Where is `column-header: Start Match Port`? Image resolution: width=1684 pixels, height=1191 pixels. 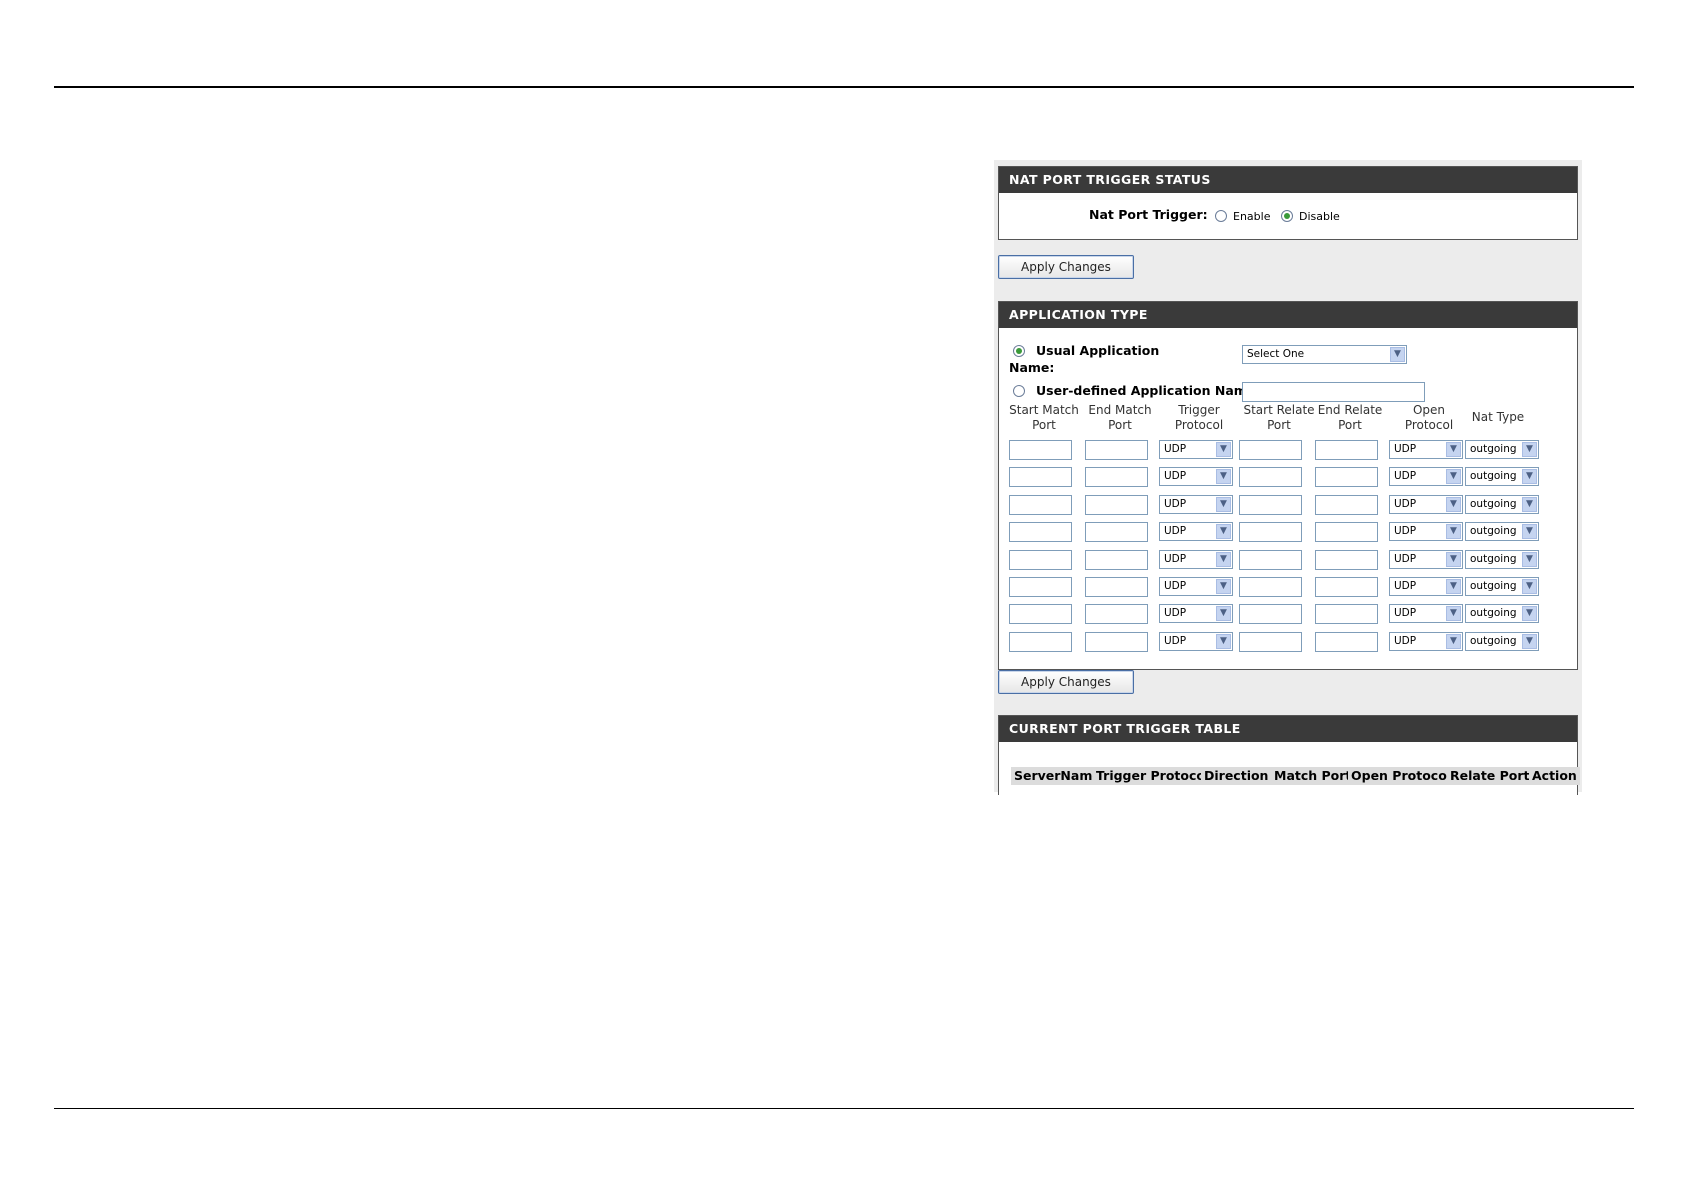 column-header: Start Match Port is located at coordinates (1044, 418).